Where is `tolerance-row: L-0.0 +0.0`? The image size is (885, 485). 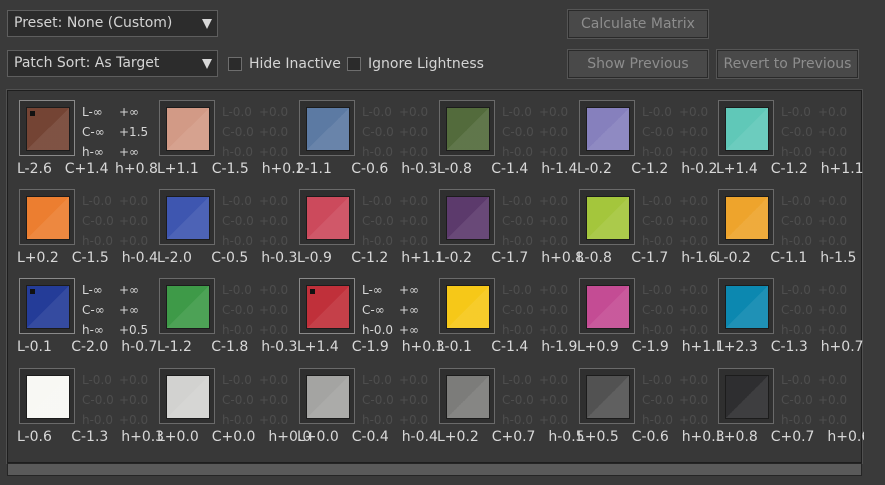 tolerance-row: L-0.0 +0.0 is located at coordinates (821, 201).